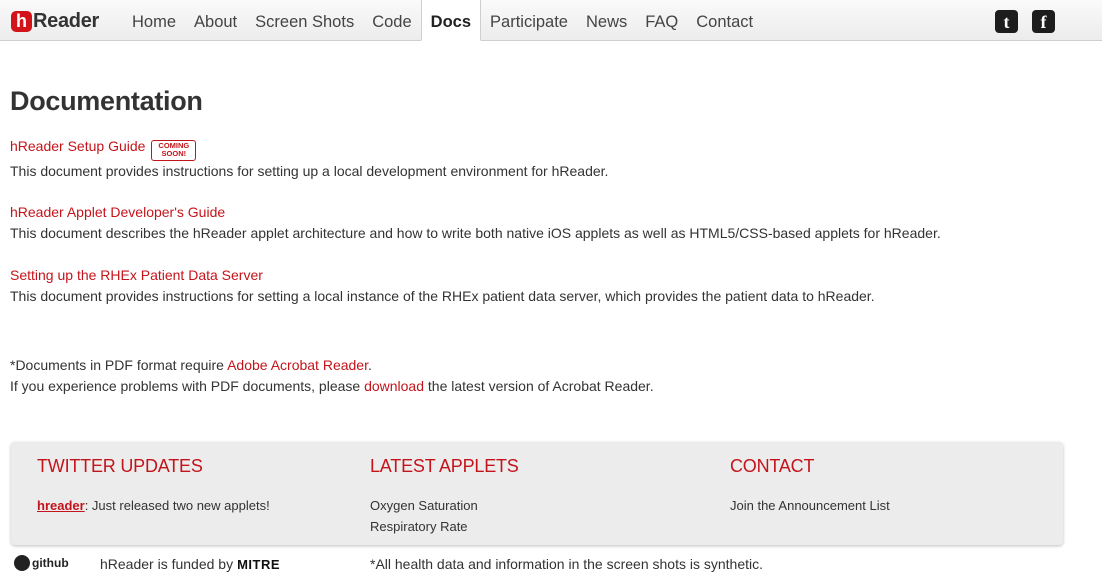  I want to click on announcement-list-link: Join the Announcement List, so click(810, 505).